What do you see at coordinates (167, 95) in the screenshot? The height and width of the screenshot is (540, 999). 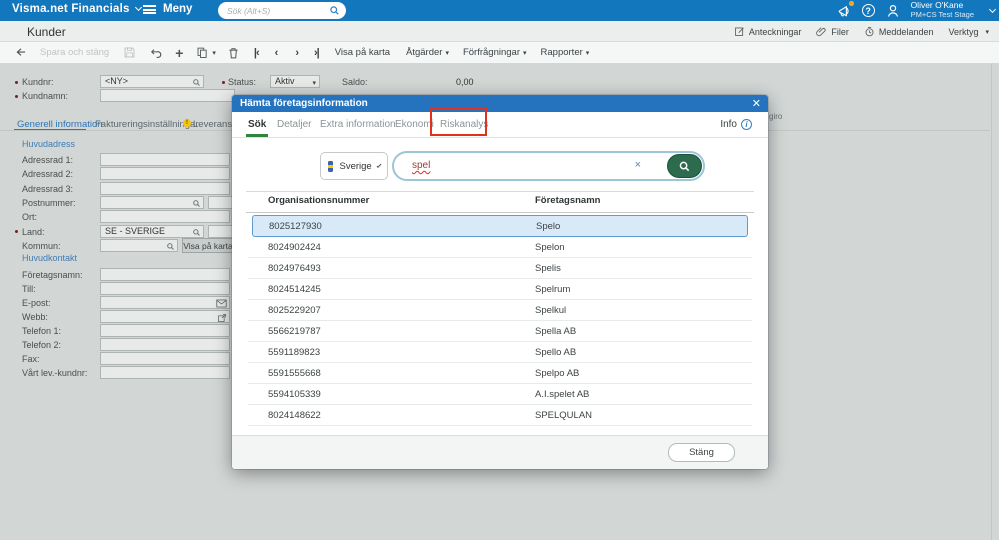 I see `kundnamn-field` at bounding box center [167, 95].